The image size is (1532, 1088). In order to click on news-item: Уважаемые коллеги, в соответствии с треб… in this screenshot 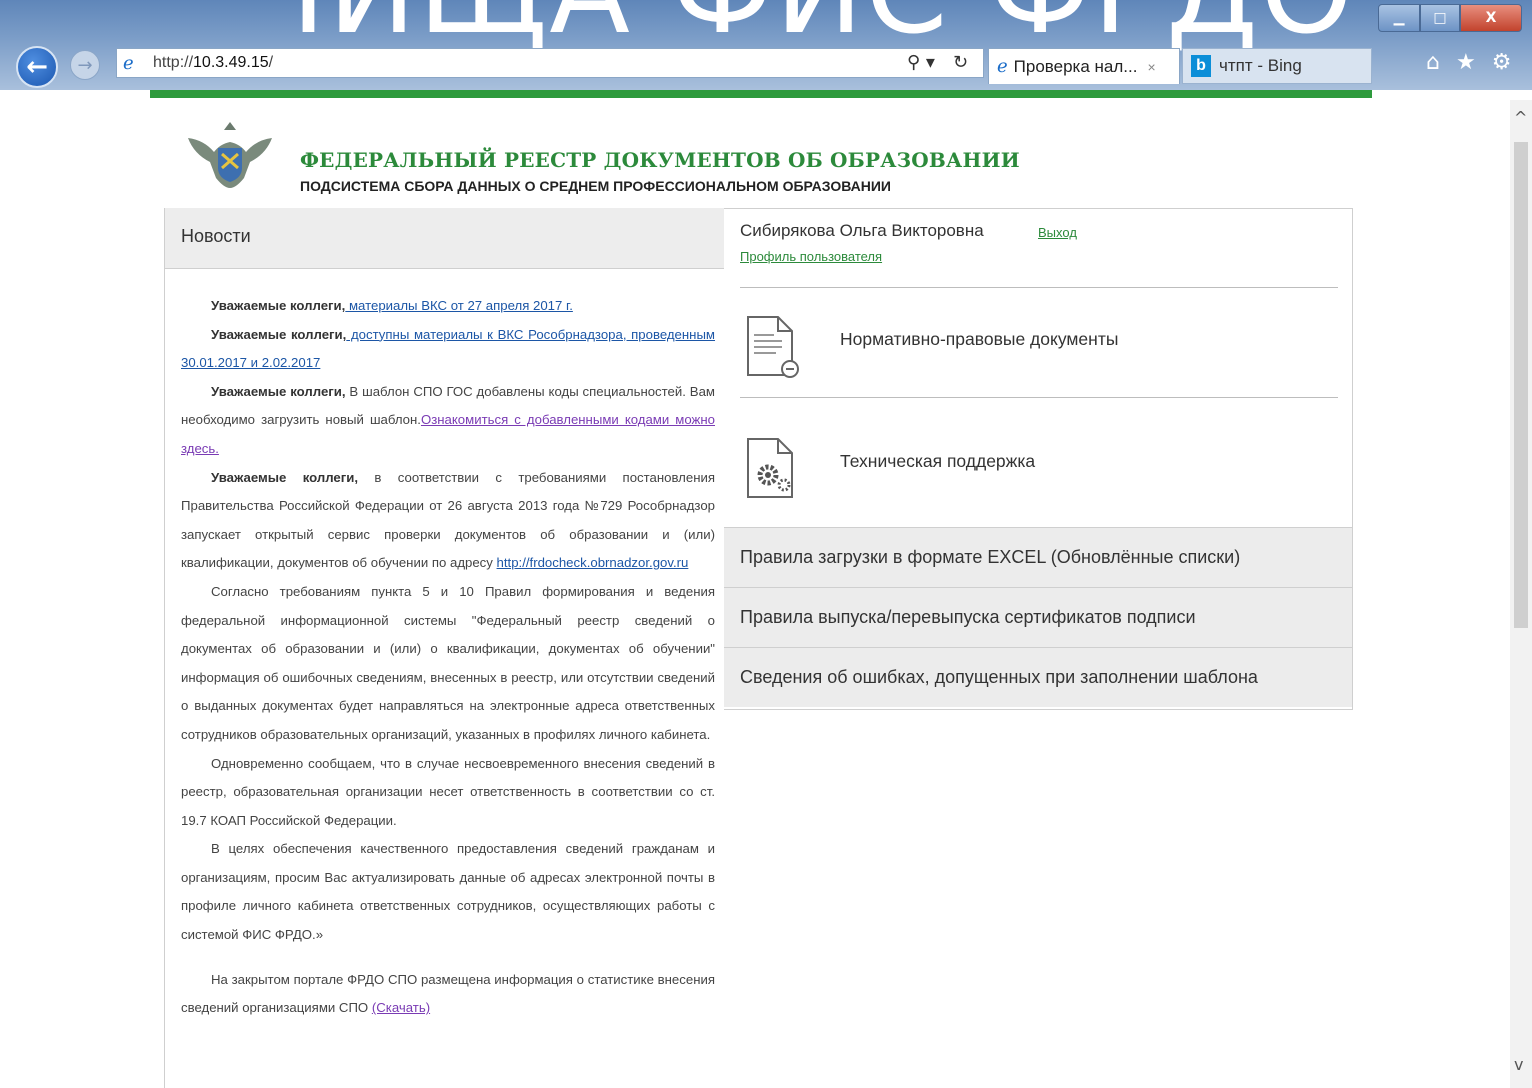, I will do `click(448, 520)`.